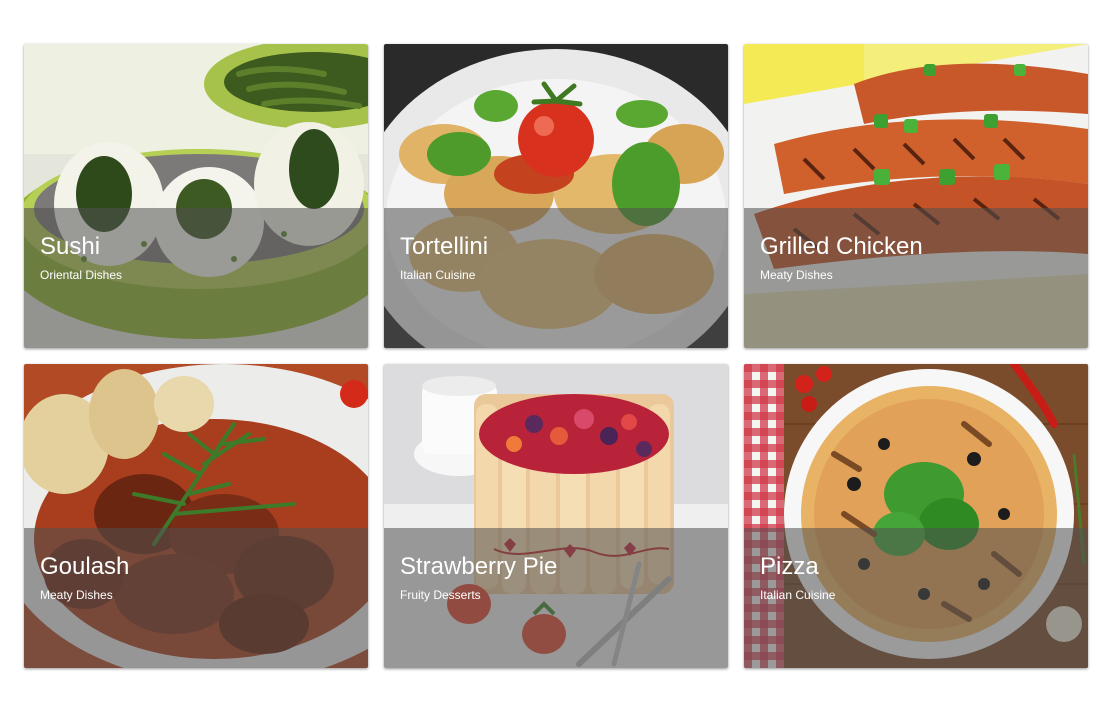 The width and height of the screenshot is (1112, 712). Describe the element at coordinates (70, 246) in the screenshot. I see `card-title: Sushi` at that location.